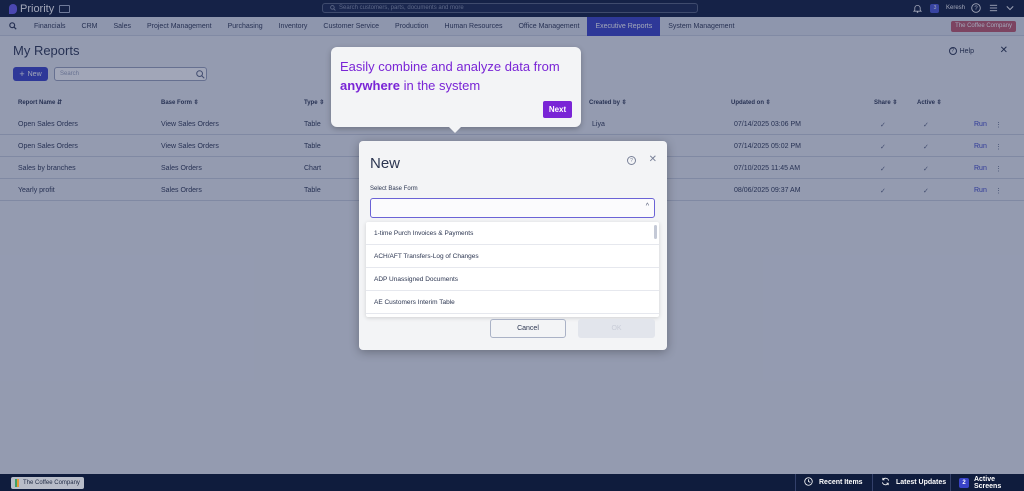 The height and width of the screenshot is (491, 1024). I want to click on active-screens-button: 2 Active Screens, so click(987, 482).